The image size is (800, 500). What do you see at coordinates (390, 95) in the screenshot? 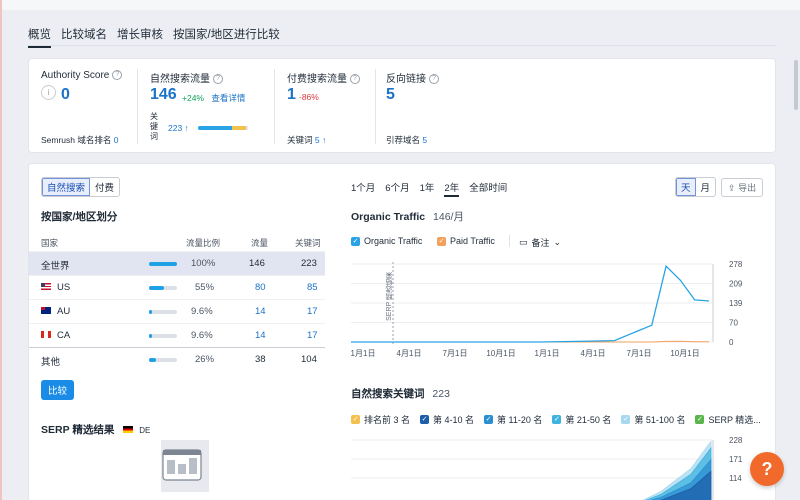
I see `backlinks-value: 5` at bounding box center [390, 95].